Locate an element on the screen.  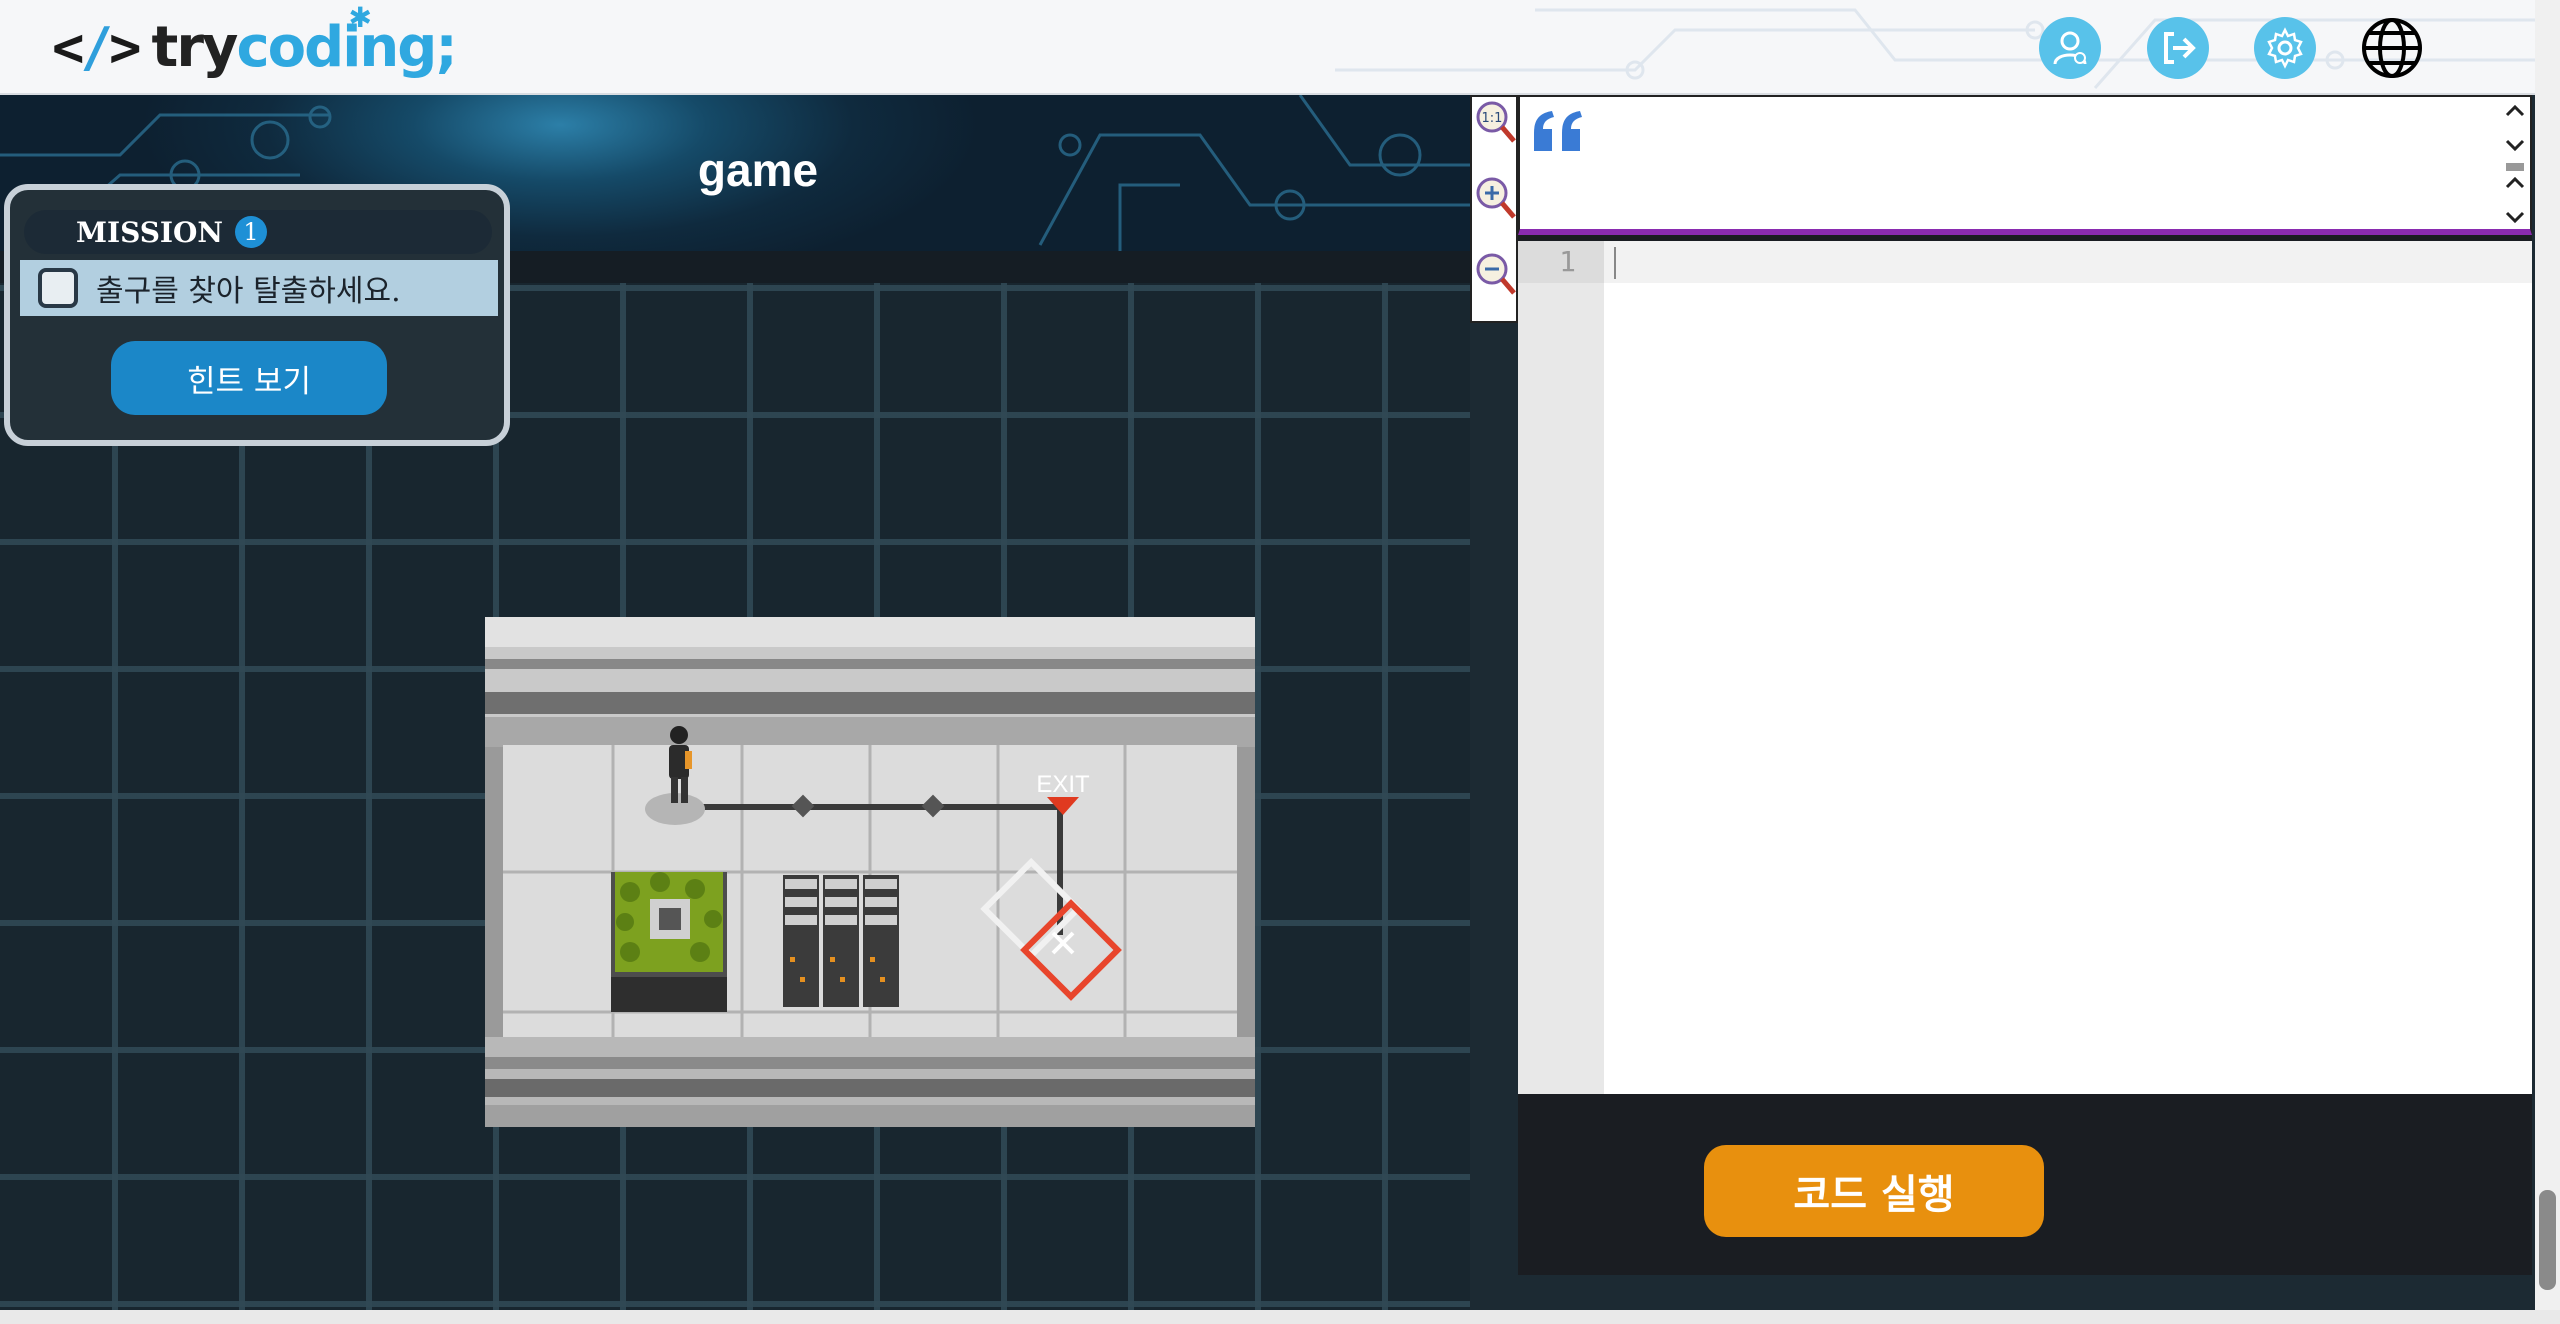
gear-icon is located at coordinates (2285, 48).